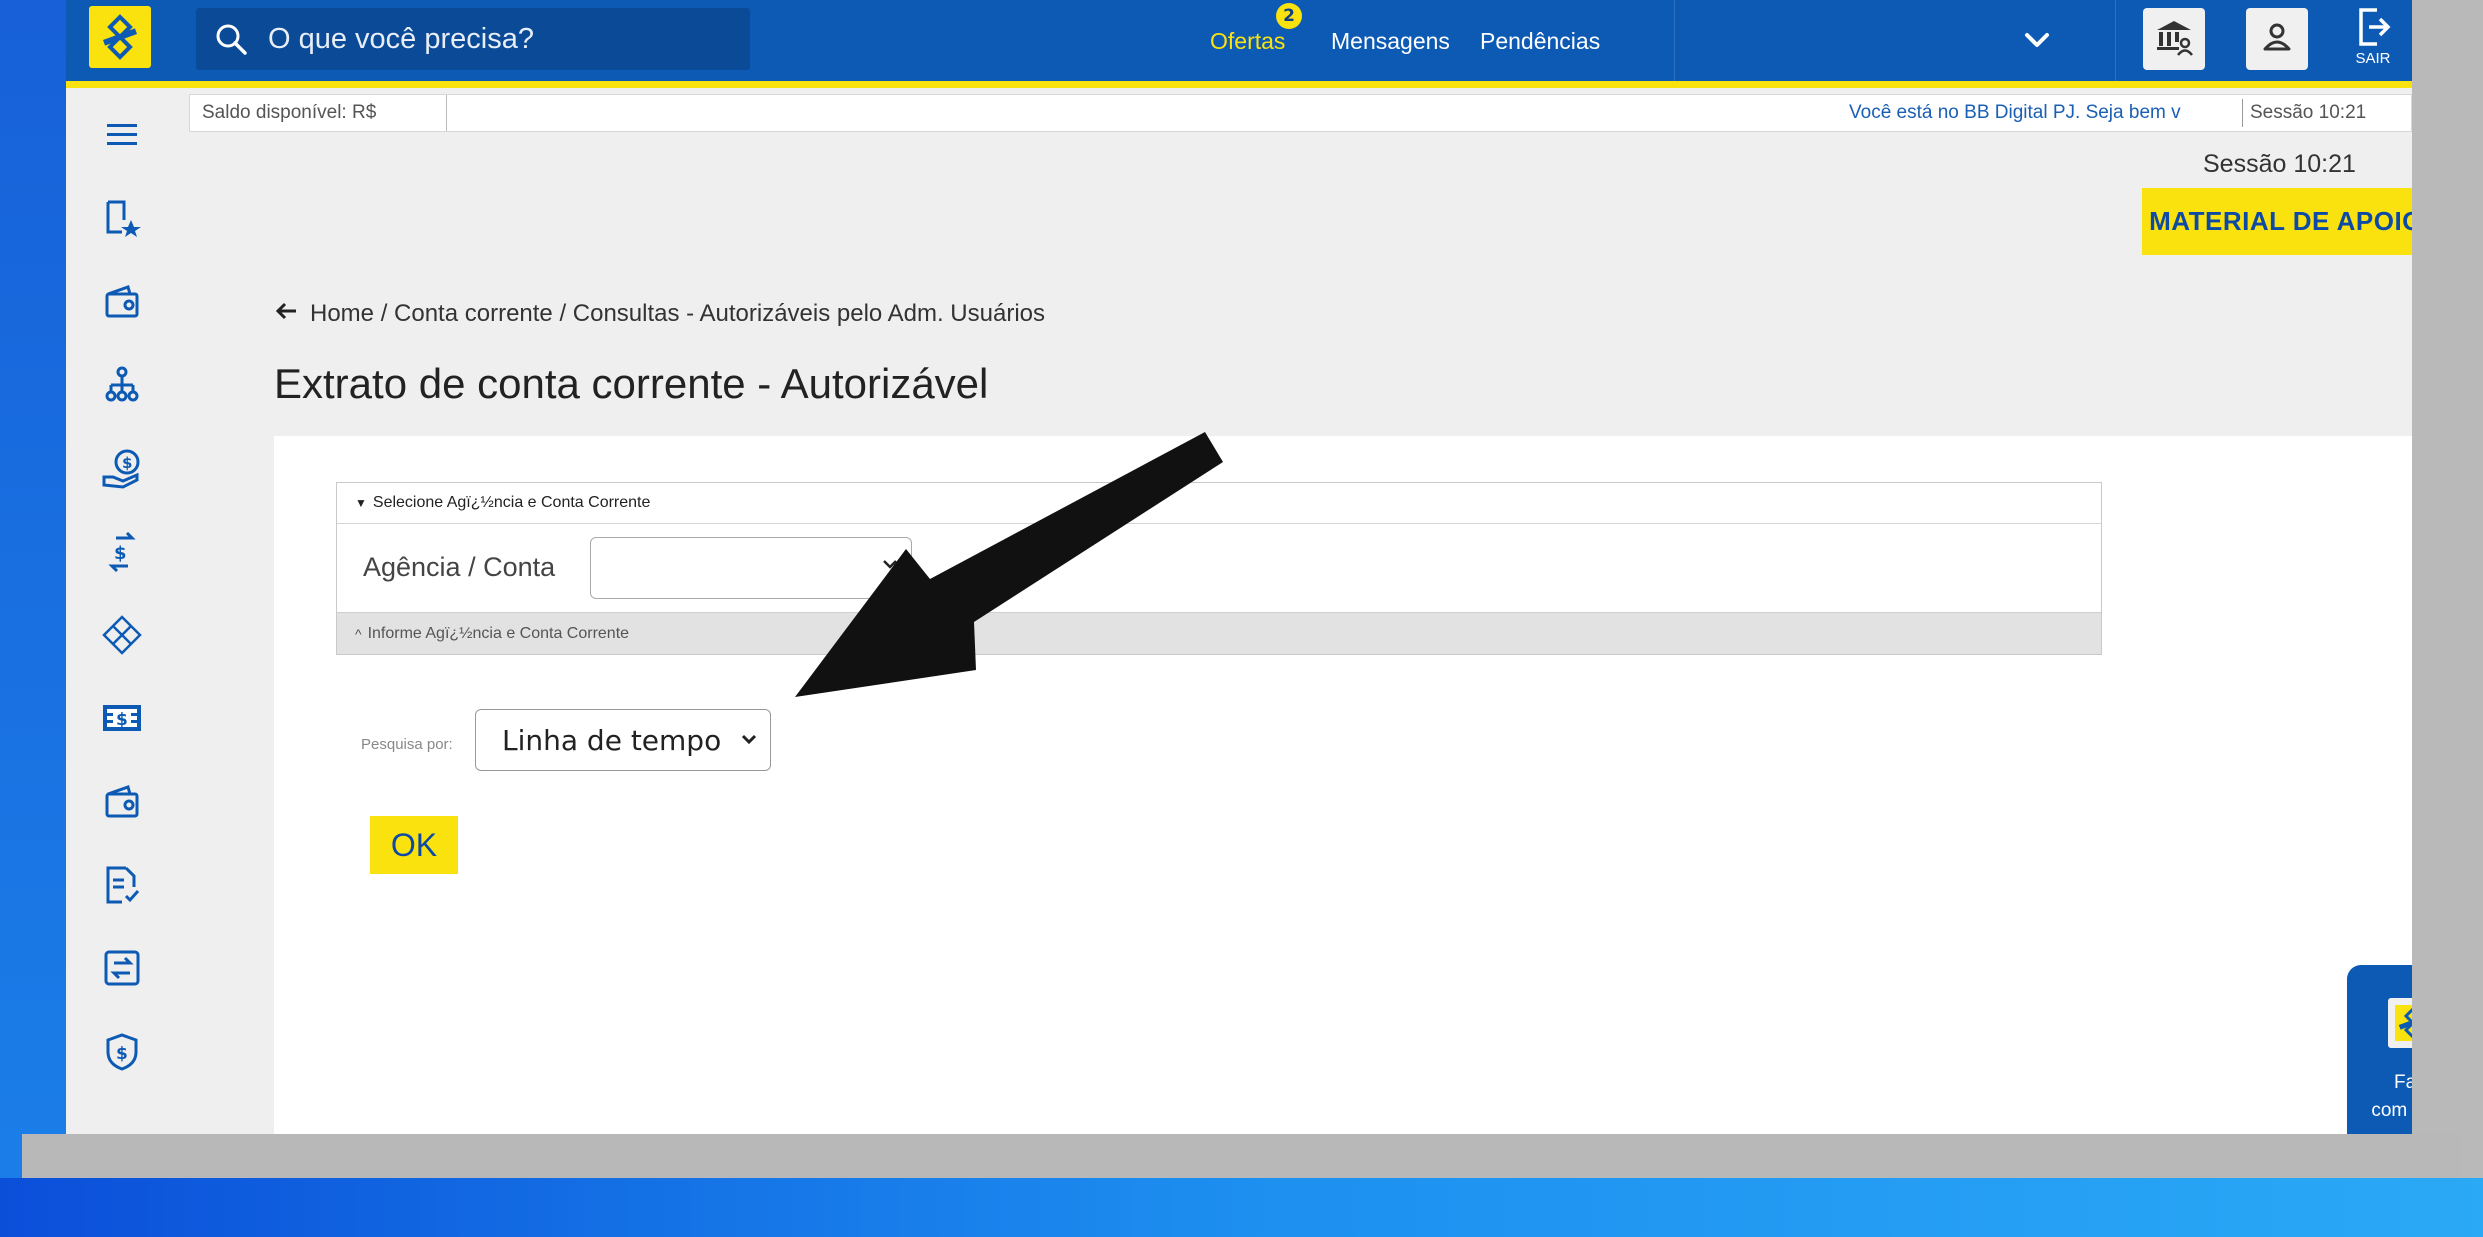  What do you see at coordinates (612, 740) in the screenshot?
I see `search-by-value: Linha de tempo` at bounding box center [612, 740].